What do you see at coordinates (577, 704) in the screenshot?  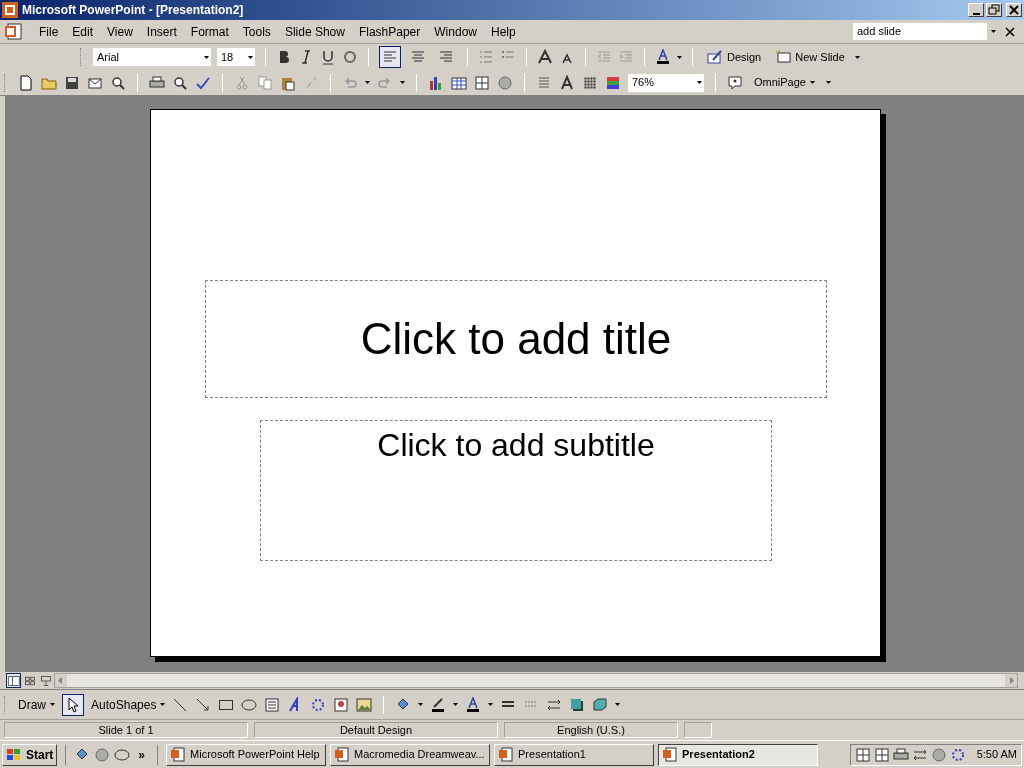 I see `shadow-icon` at bounding box center [577, 704].